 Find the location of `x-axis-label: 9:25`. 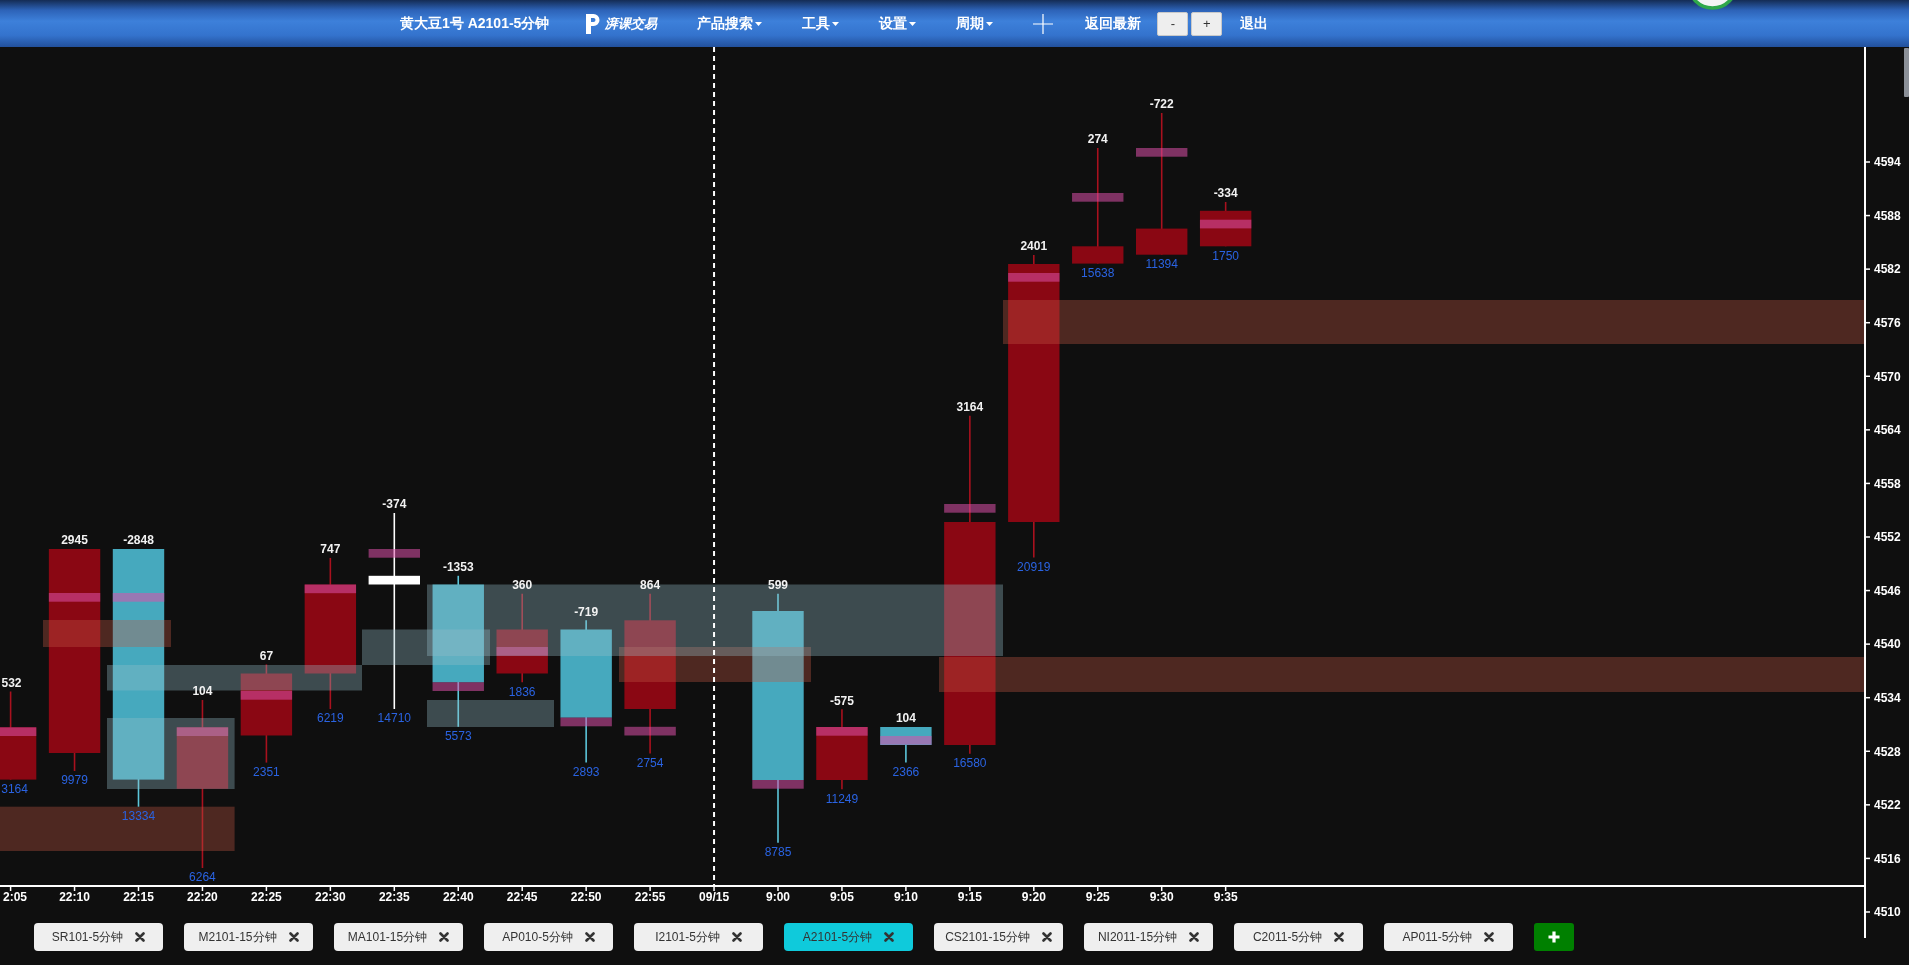

x-axis-label: 9:25 is located at coordinates (1097, 897).